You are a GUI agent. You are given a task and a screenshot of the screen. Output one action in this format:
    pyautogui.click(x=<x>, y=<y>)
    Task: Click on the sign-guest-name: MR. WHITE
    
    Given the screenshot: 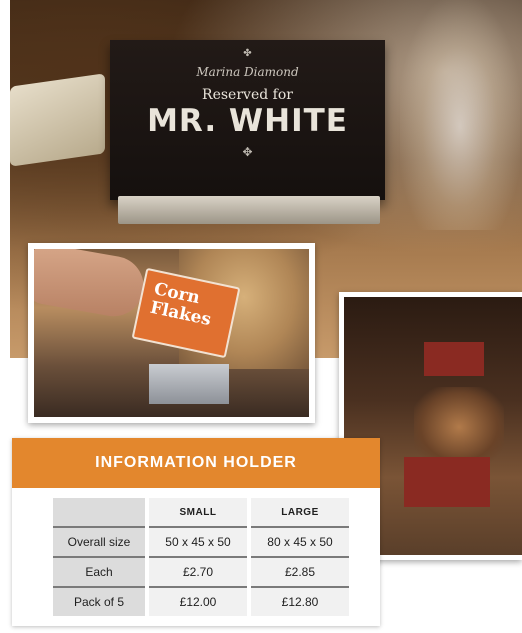 What is the action you would take?
    pyautogui.click(x=247, y=121)
    